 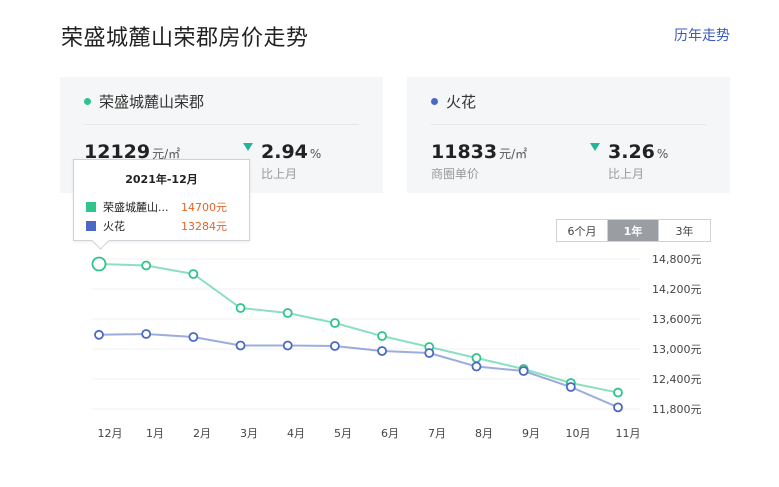 I want to click on x-tick-label: 2月, so click(x=202, y=433).